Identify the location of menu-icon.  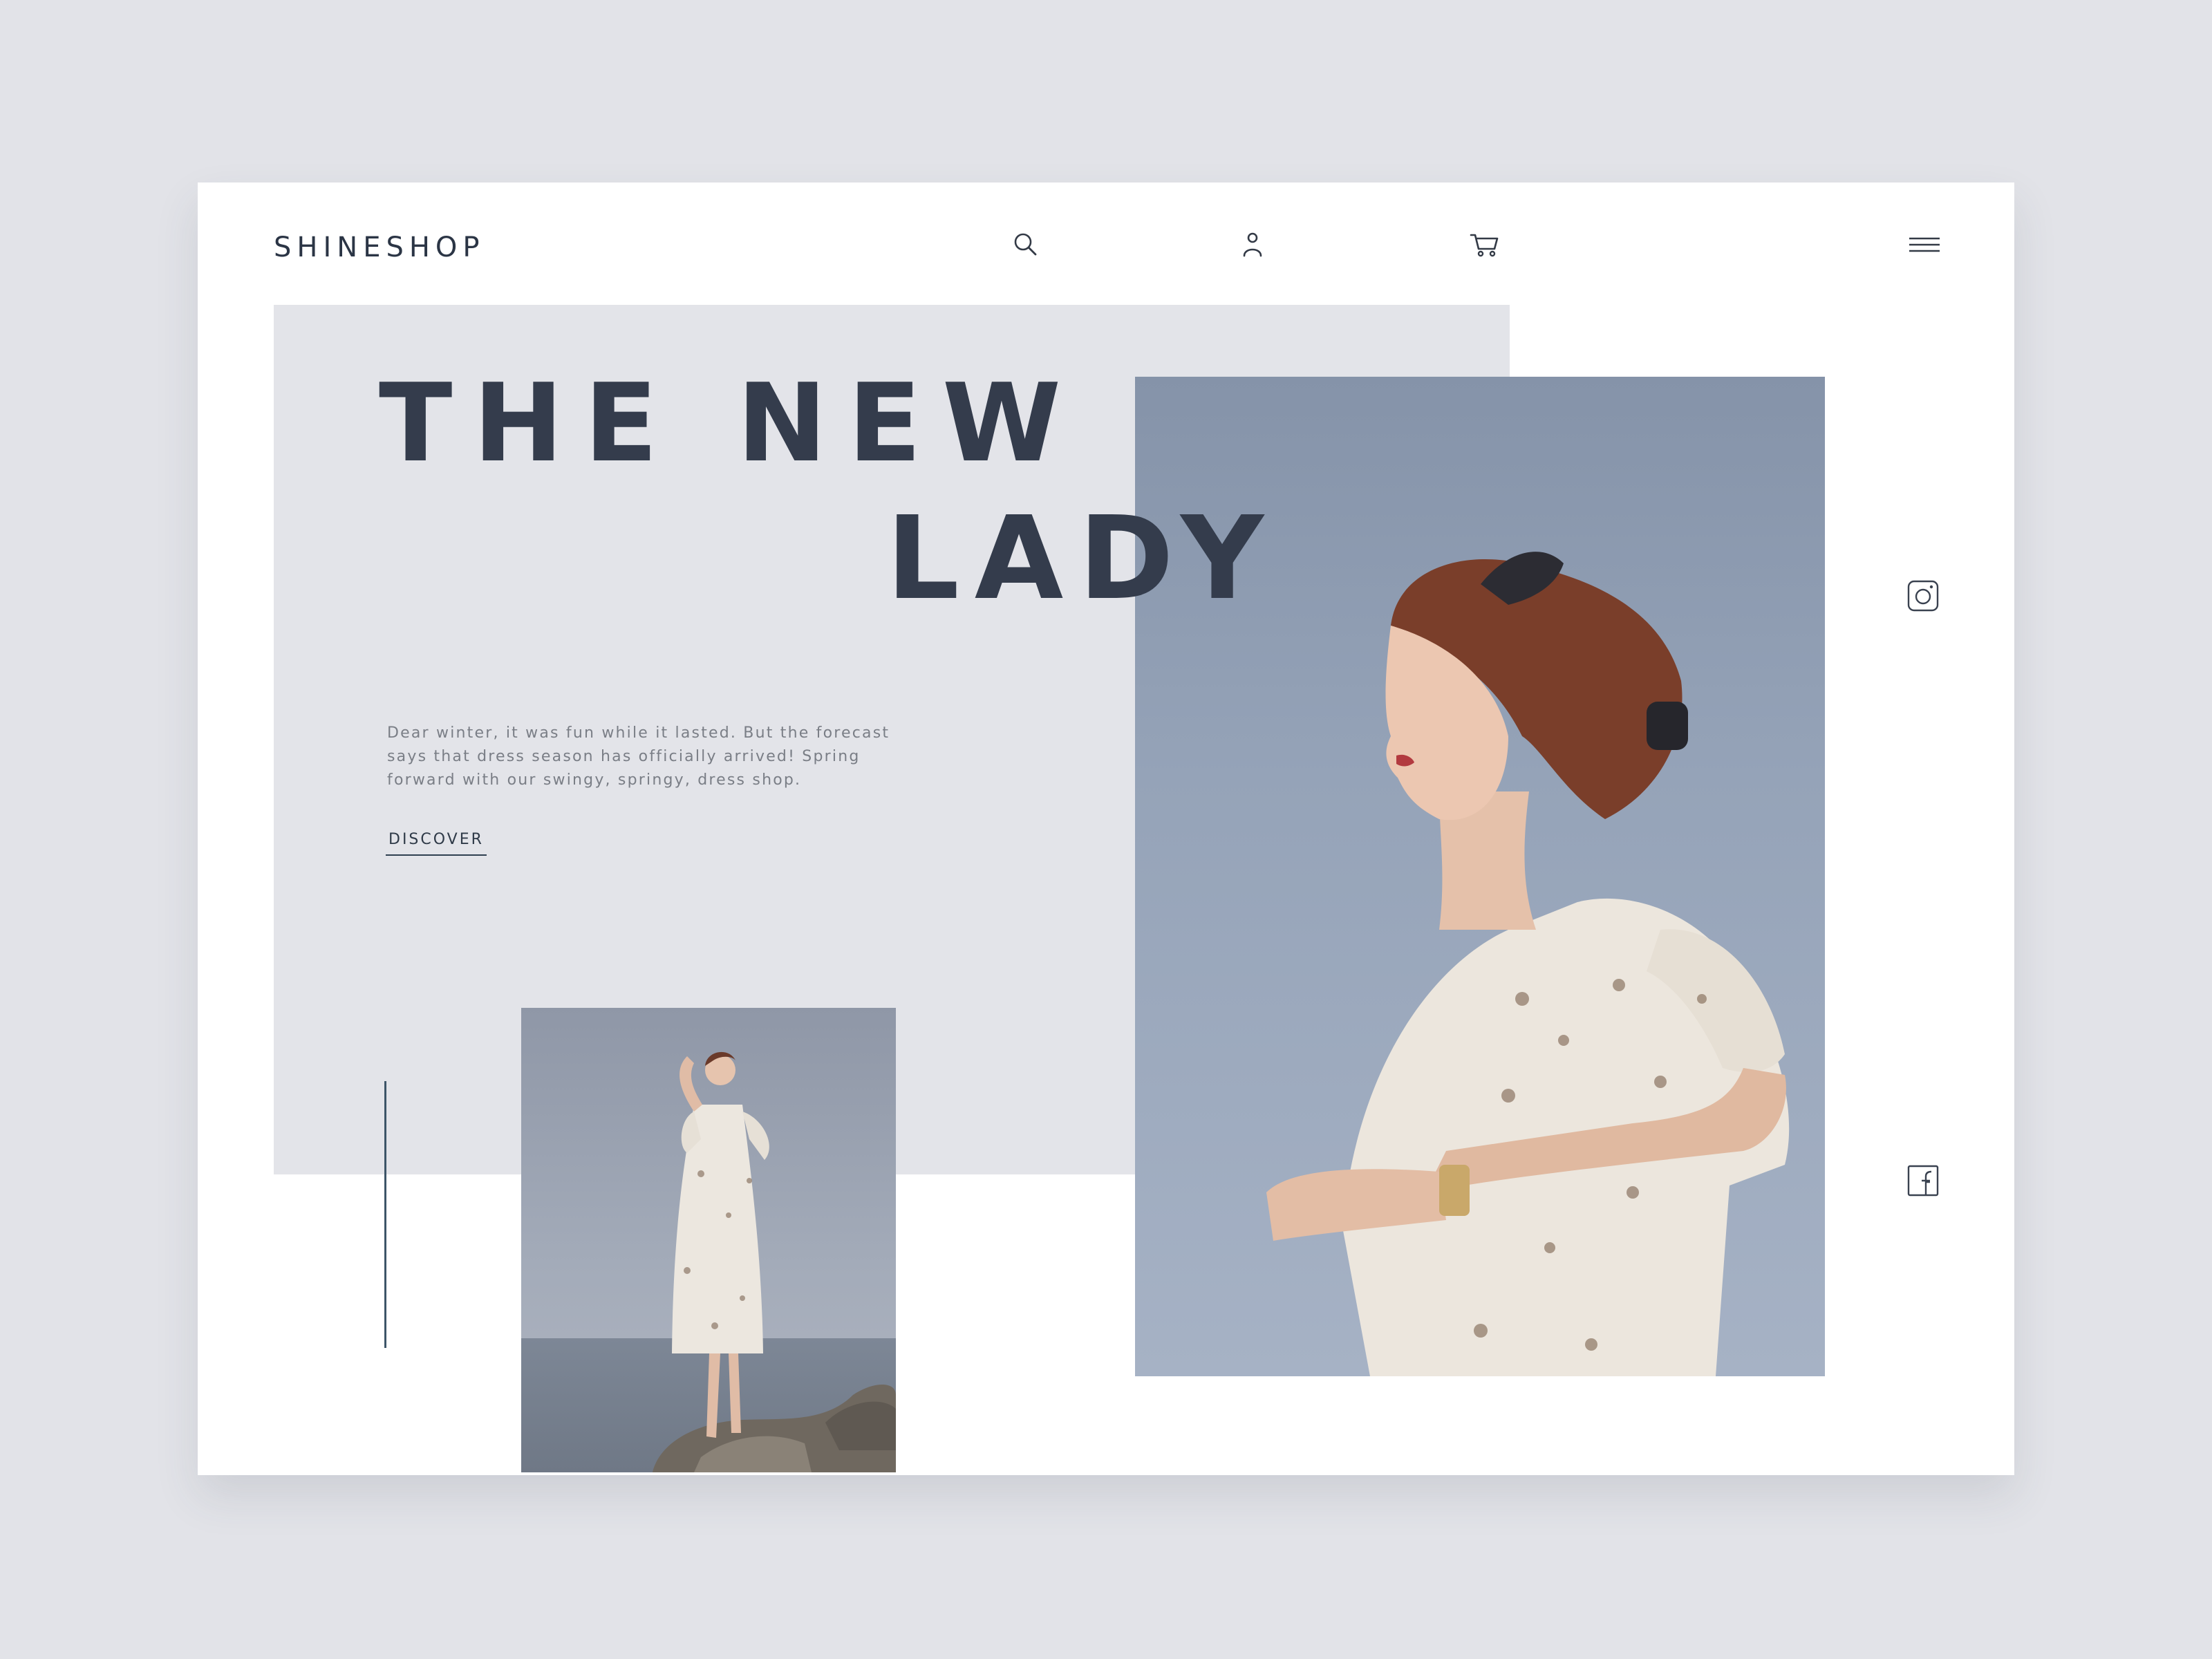
(1924, 245).